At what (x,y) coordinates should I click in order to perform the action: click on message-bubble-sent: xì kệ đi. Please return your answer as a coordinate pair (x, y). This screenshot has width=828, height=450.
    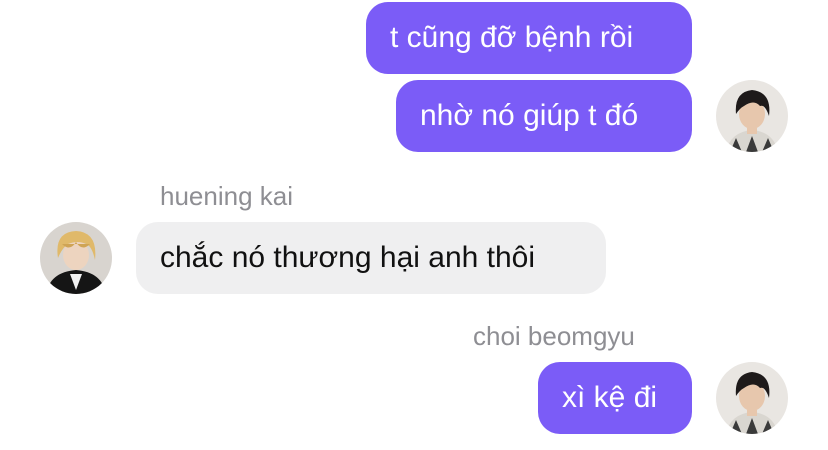
    Looking at the image, I should click on (615, 398).